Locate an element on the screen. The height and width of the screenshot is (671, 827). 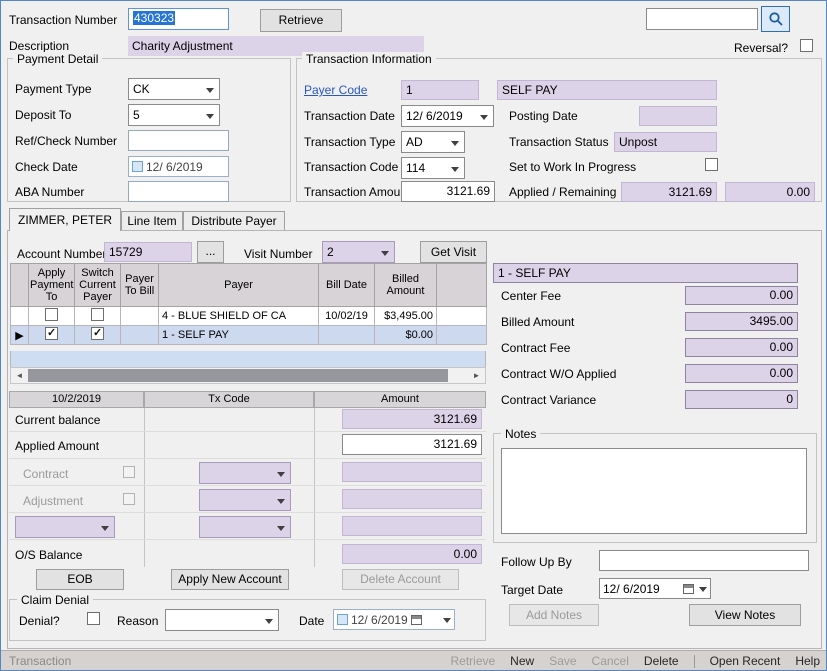
transaction-status-label: Transaction Status is located at coordinates (559, 142).